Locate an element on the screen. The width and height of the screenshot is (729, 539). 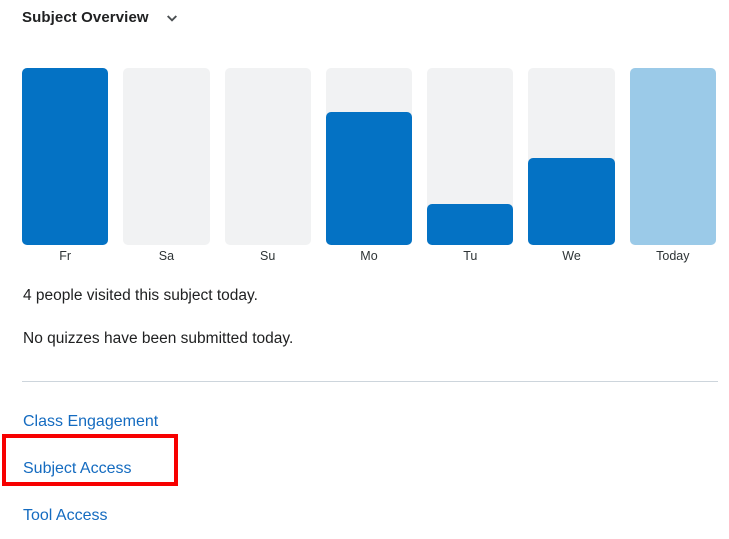
bar-label: We is located at coordinates (571, 256).